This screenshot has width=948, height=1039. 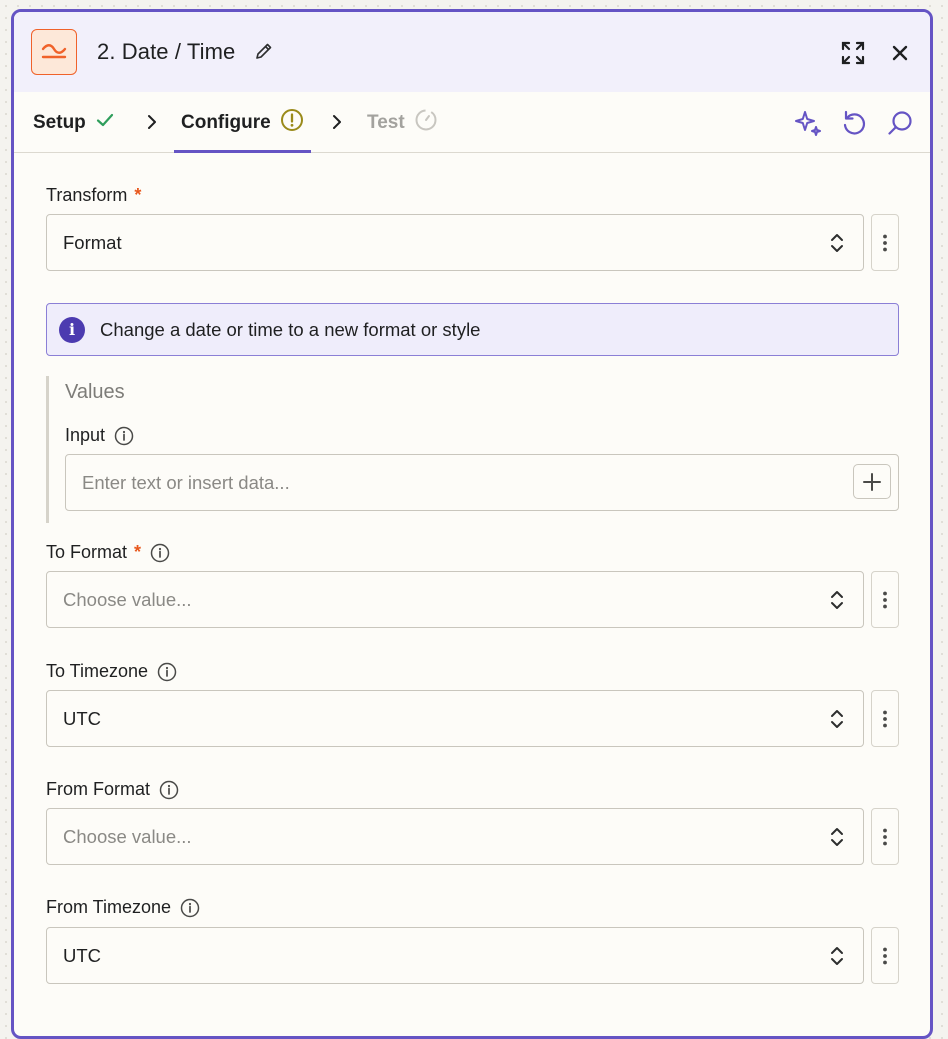 I want to click on input-label: Input, so click(x=99, y=435).